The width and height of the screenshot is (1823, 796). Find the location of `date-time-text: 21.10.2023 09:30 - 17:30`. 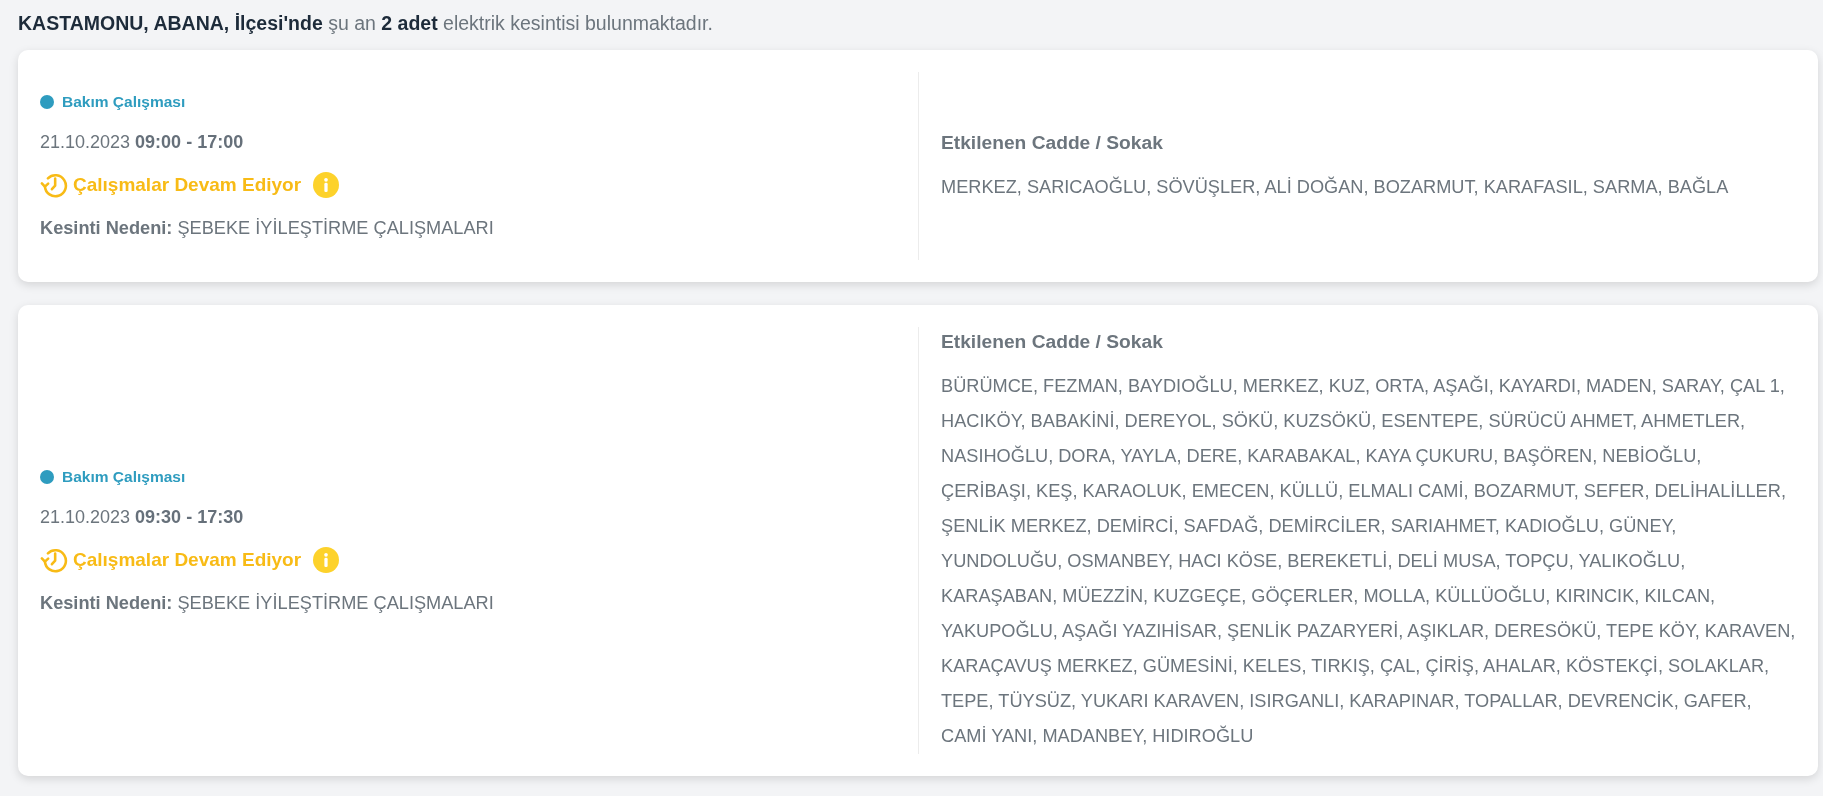

date-time-text: 21.10.2023 09:30 - 17:30 is located at coordinates (142, 517).